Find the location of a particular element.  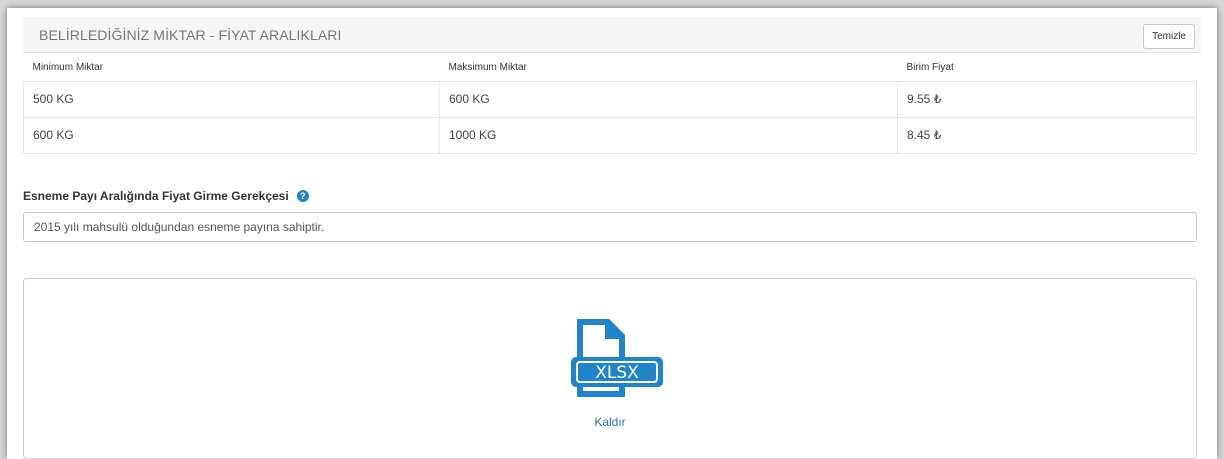

column-header-max-quantity: Maksimum Miktar is located at coordinates (668, 68).